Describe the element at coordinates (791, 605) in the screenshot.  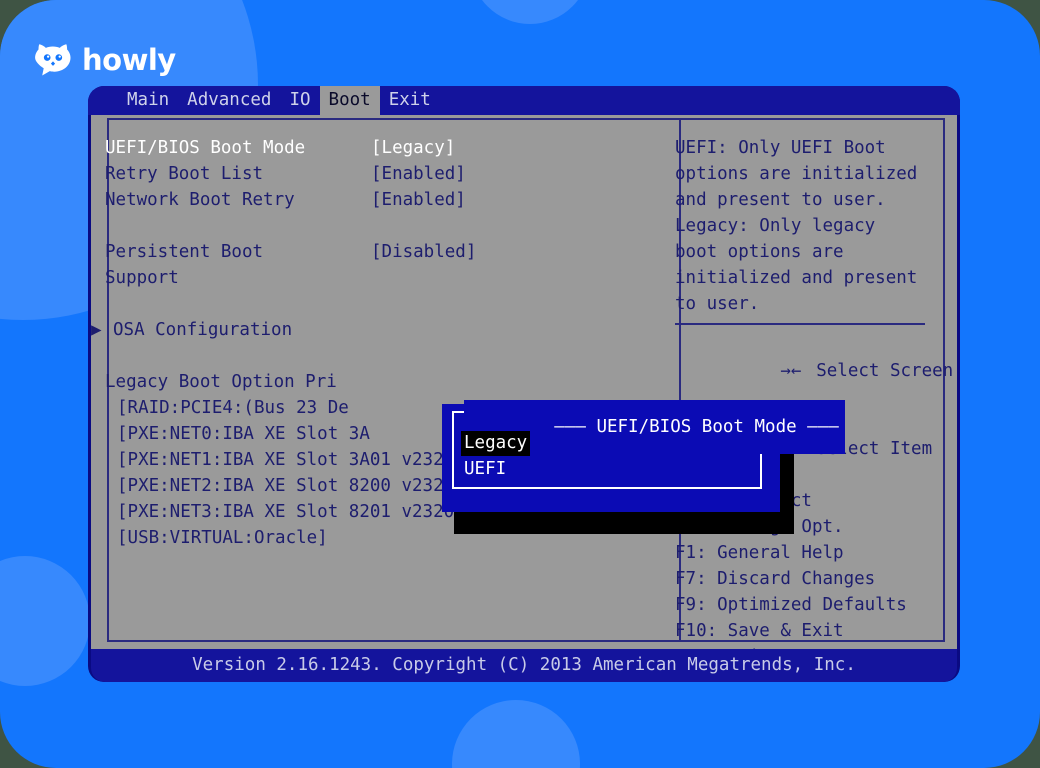
I see `key-hint-optimized-defaults: F9: Optimized Defaults` at that location.